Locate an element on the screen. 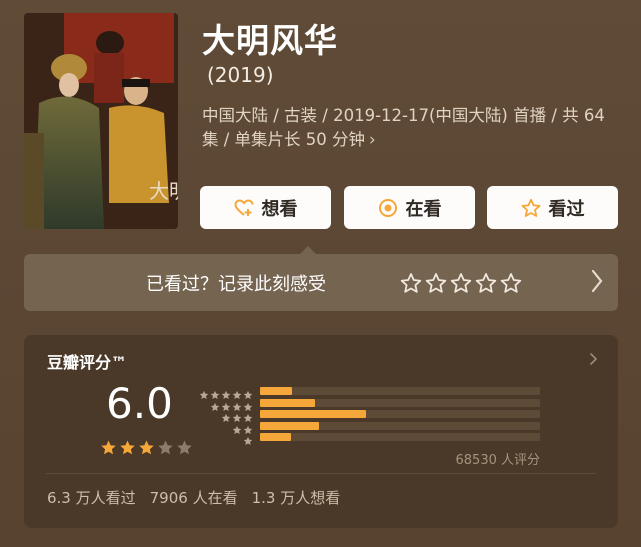  raters-count: 68530 人评分 is located at coordinates (498, 458).